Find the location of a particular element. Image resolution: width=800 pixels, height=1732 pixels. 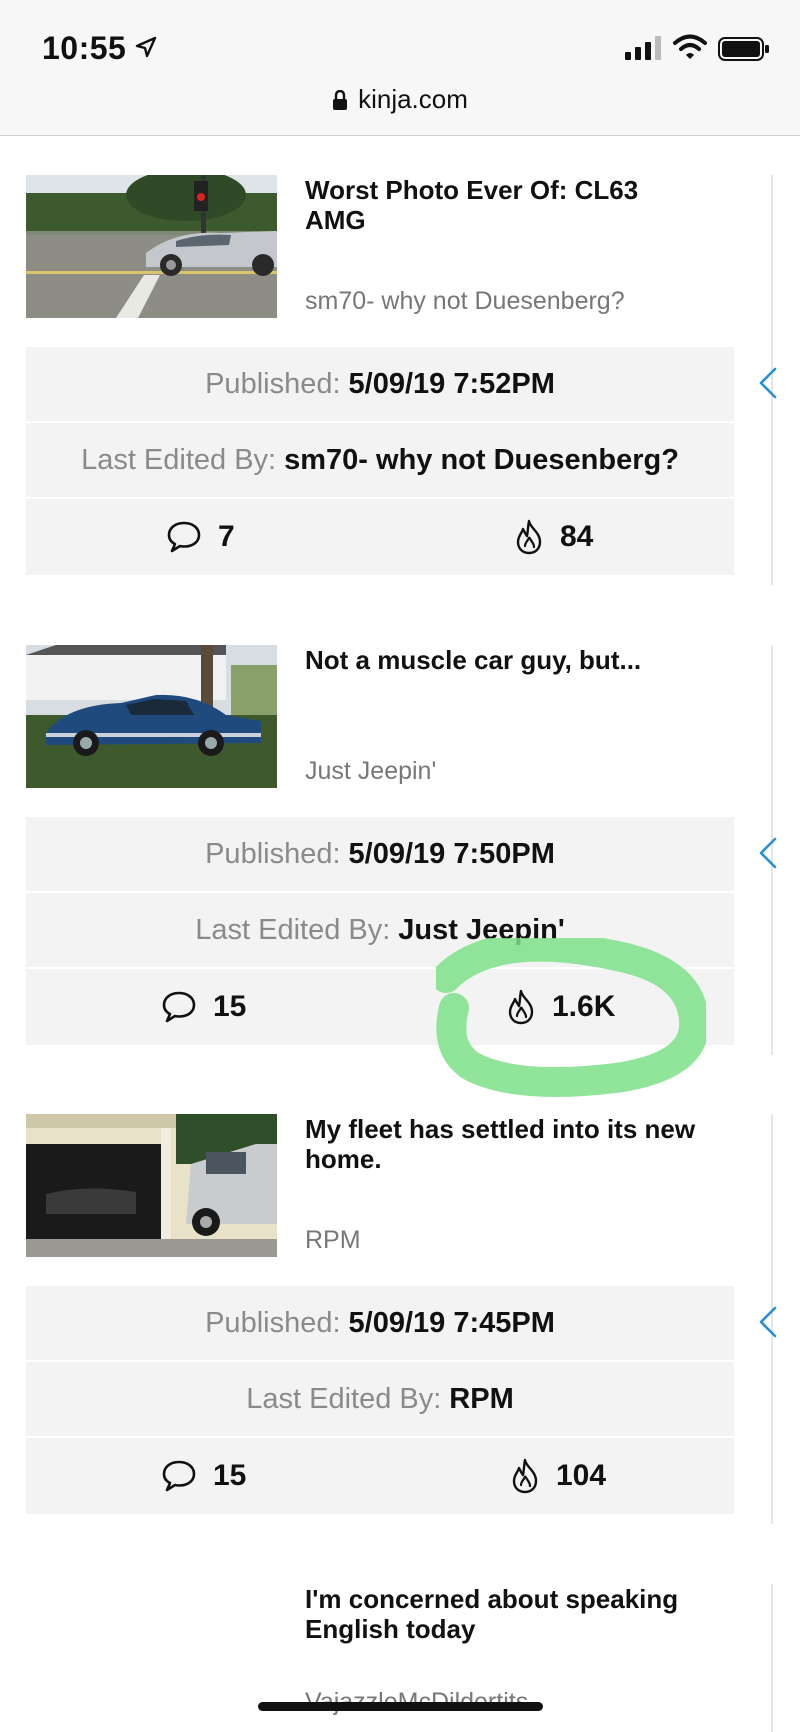

comments-count: 7 is located at coordinates (226, 536).